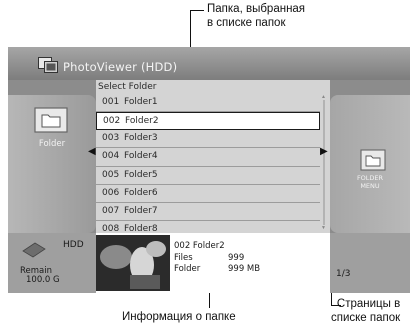  I want to click on folder-row: 005 Folder5, so click(208, 176).